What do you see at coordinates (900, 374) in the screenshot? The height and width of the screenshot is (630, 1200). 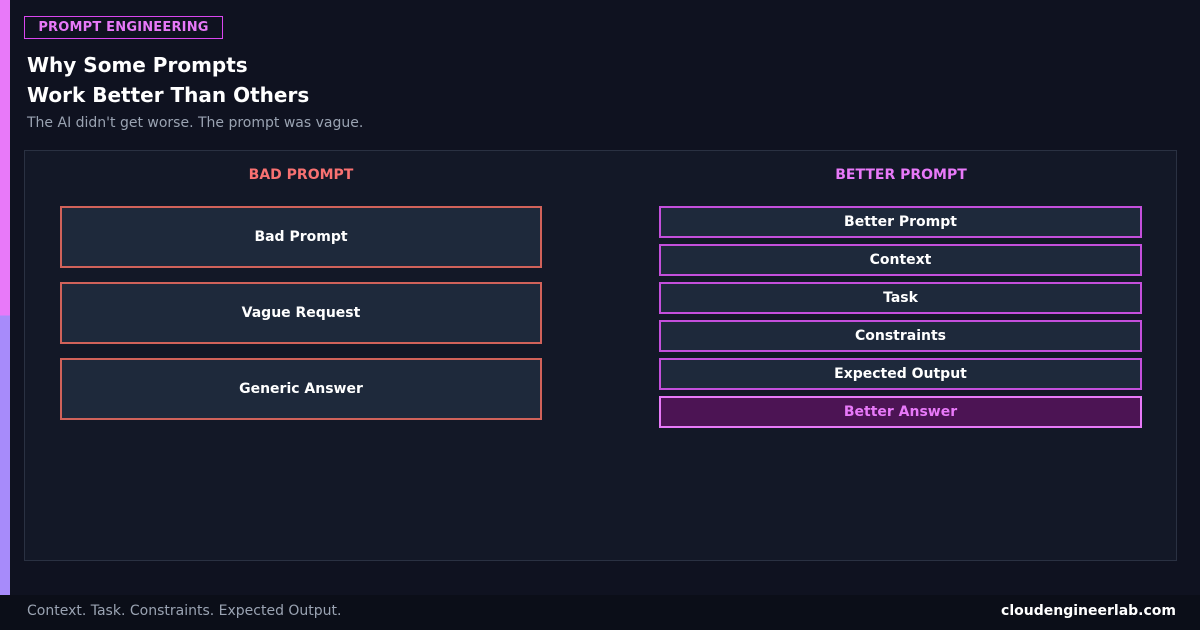 I see `better-step-expected-output: Expected Output` at bounding box center [900, 374].